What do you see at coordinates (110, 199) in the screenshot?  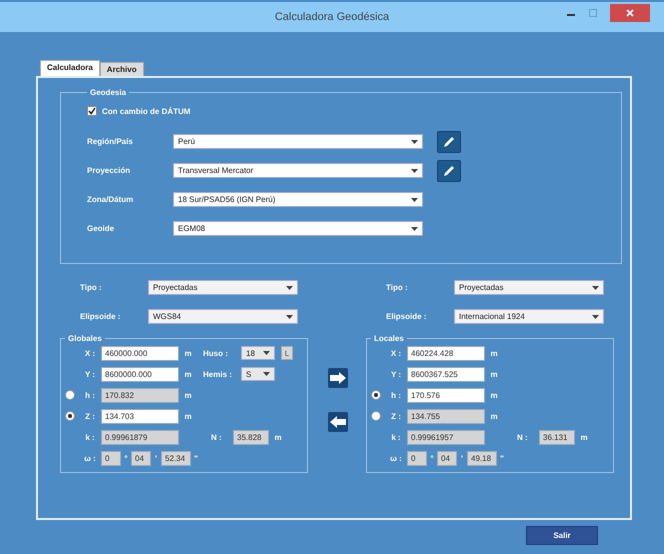 I see `field-label: Zona/Dátum` at bounding box center [110, 199].